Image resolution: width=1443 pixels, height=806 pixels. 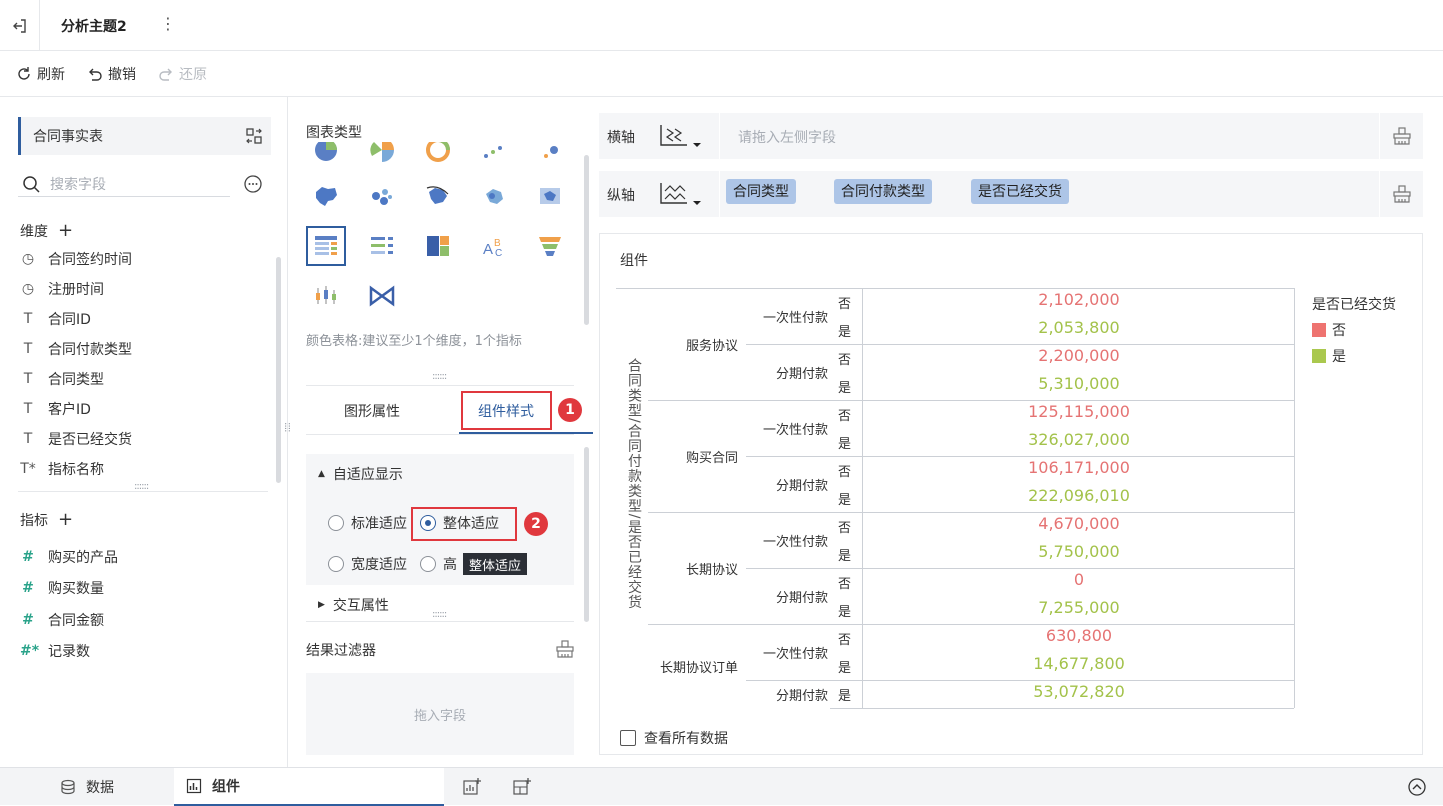 I want to click on value-cell: 106,171,000, so click(x=1079, y=467).